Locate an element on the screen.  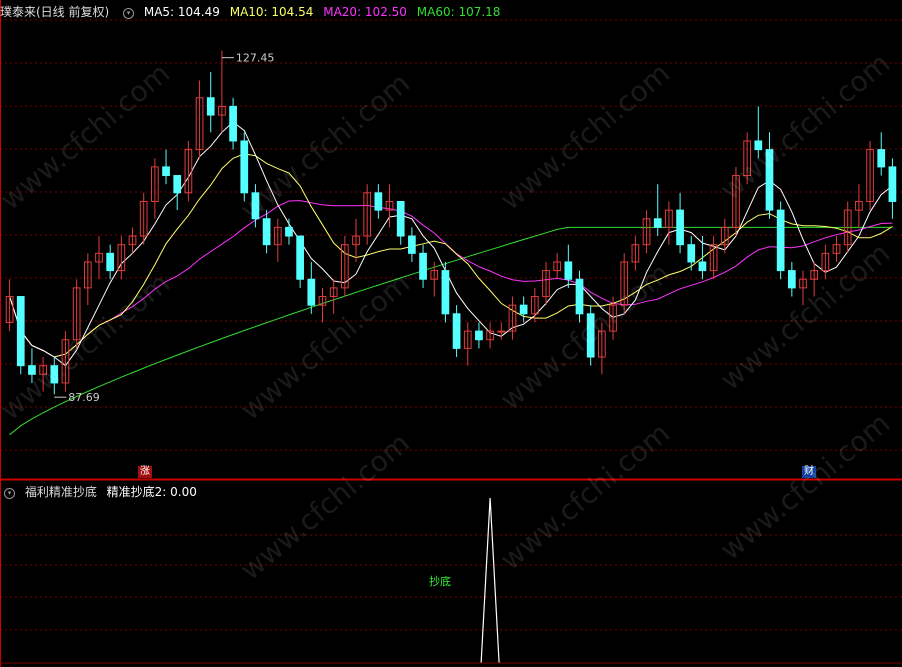
cai-marker: 财 is located at coordinates (809, 472).